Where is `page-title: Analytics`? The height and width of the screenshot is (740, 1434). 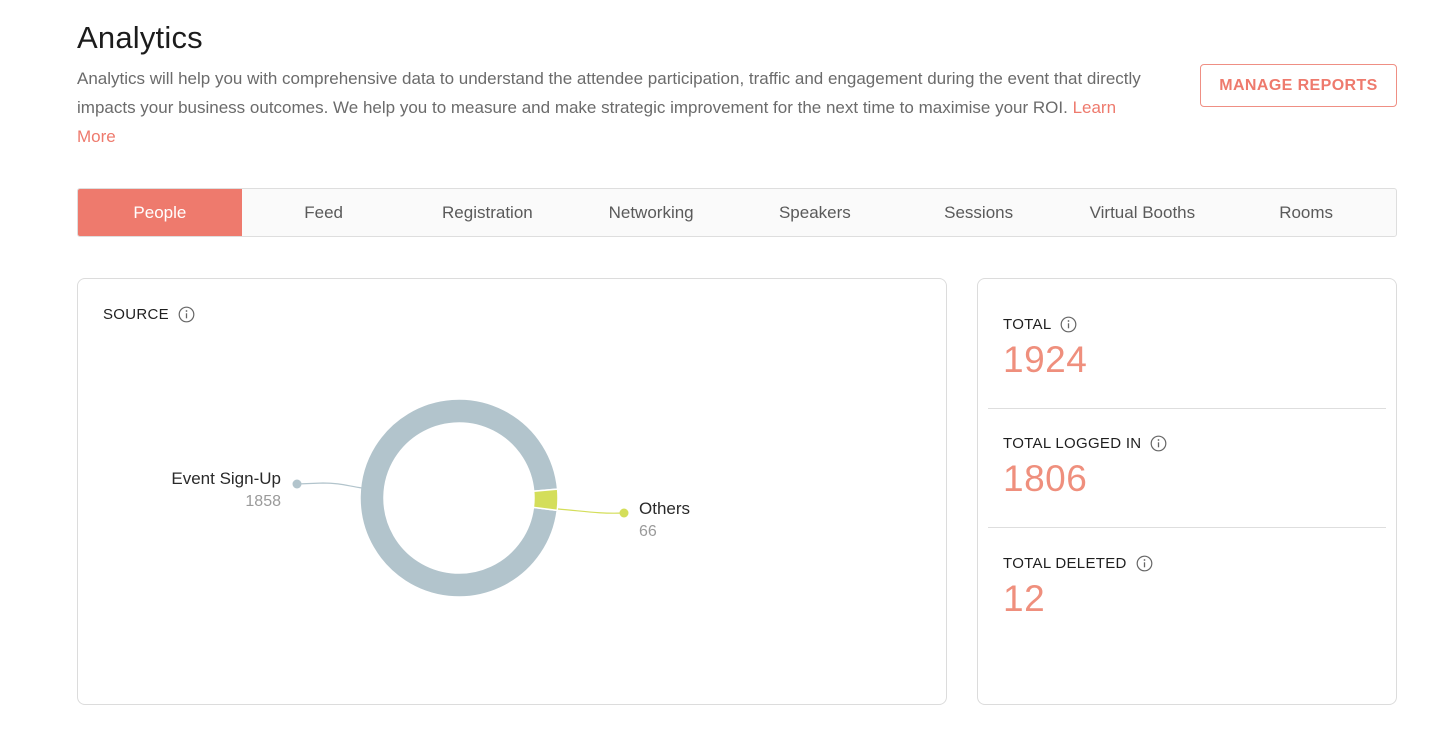 page-title: Analytics is located at coordinates (140, 37).